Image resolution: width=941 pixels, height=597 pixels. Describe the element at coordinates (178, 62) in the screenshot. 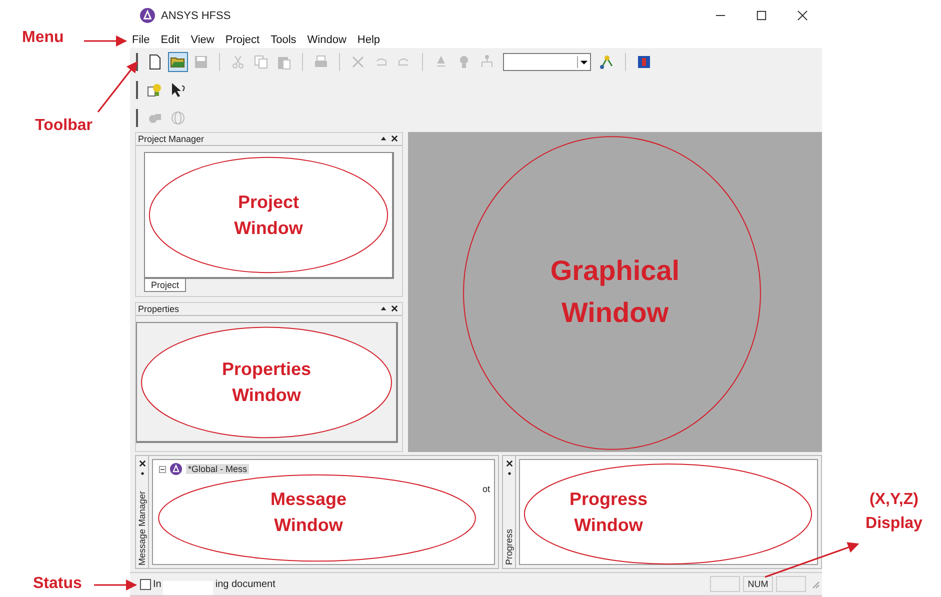

I see `folder-icon` at that location.